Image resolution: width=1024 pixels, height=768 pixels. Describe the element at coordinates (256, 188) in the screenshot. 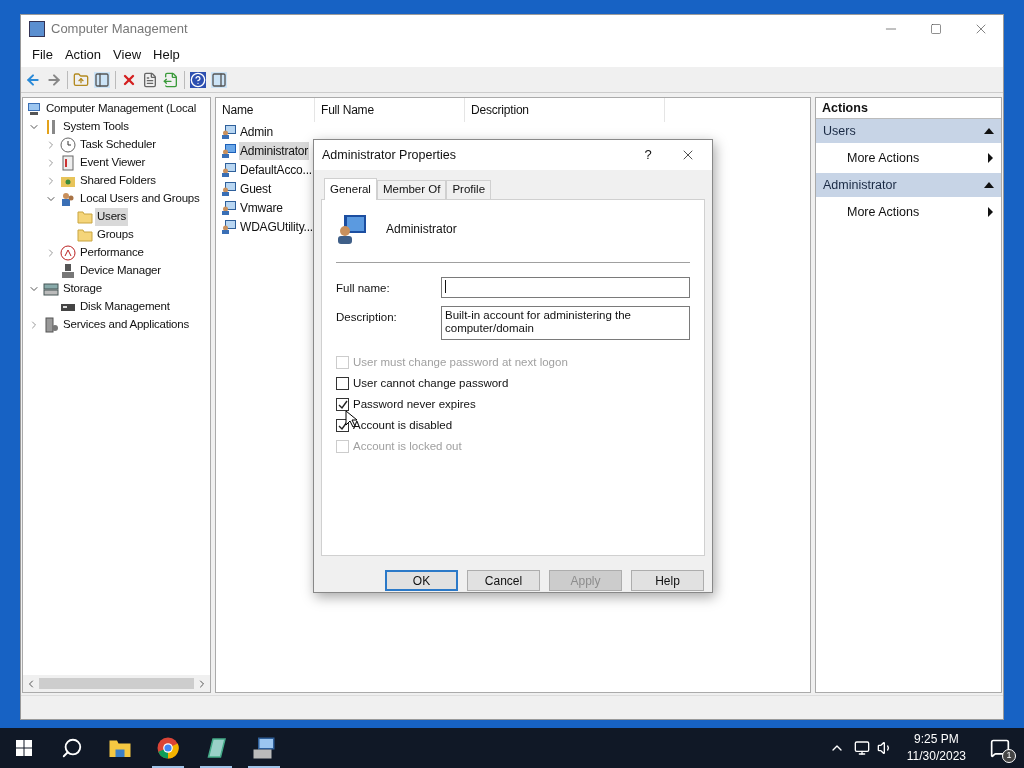

I see `list-row: Guest` at that location.